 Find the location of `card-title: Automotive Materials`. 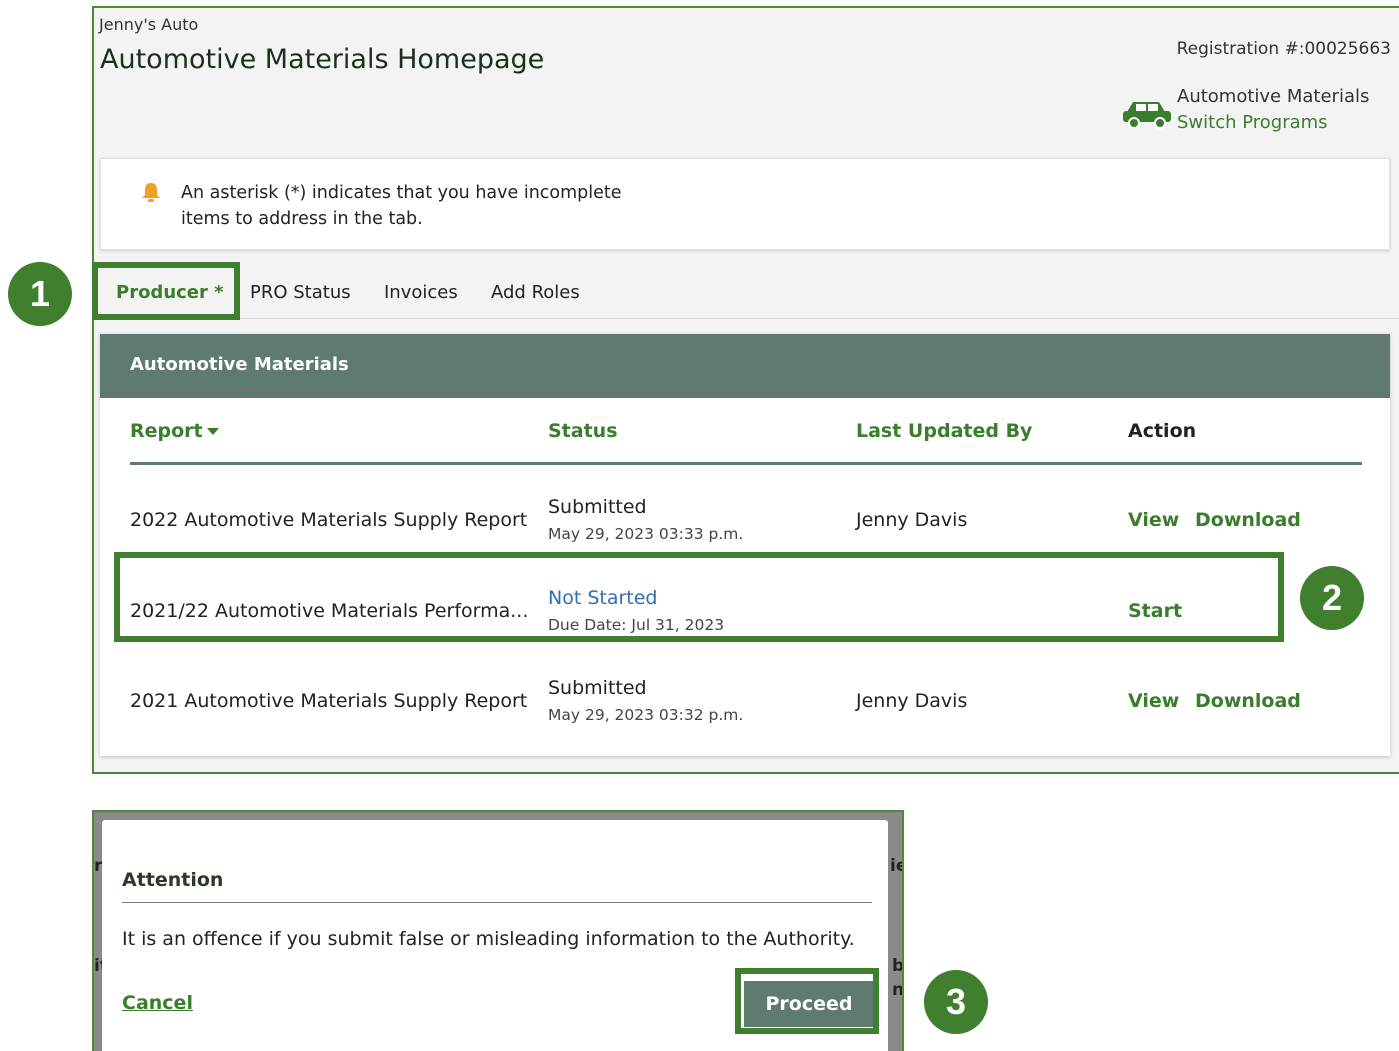

card-title: Automotive Materials is located at coordinates (239, 364).